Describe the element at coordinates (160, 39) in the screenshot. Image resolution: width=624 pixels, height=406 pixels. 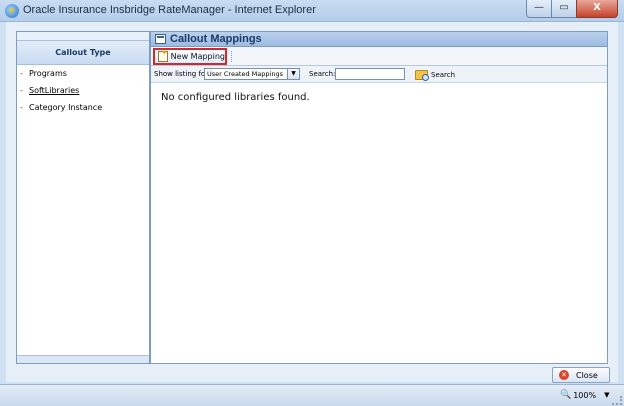
I see `window-panel-icon` at that location.